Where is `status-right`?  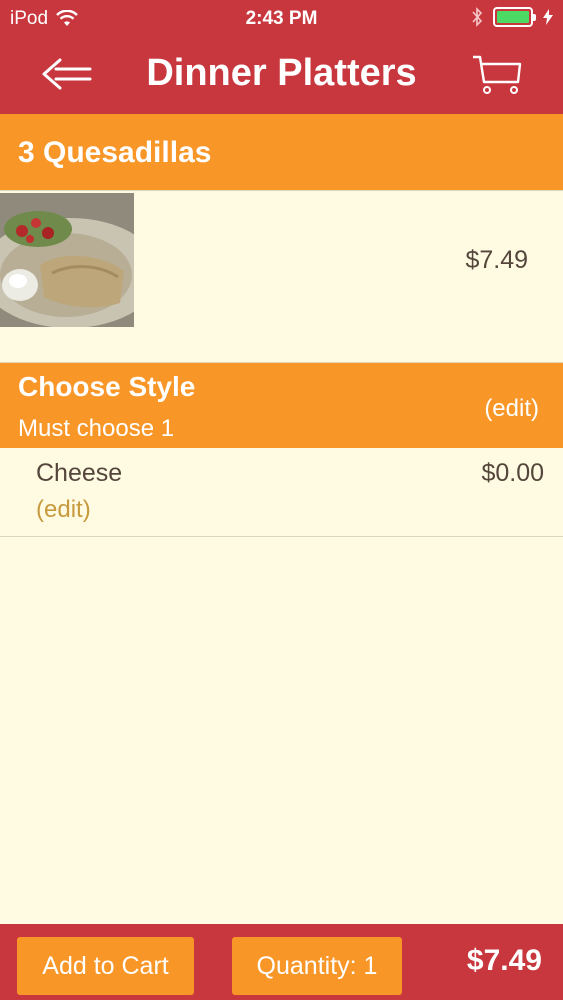 status-right is located at coordinates (512, 17).